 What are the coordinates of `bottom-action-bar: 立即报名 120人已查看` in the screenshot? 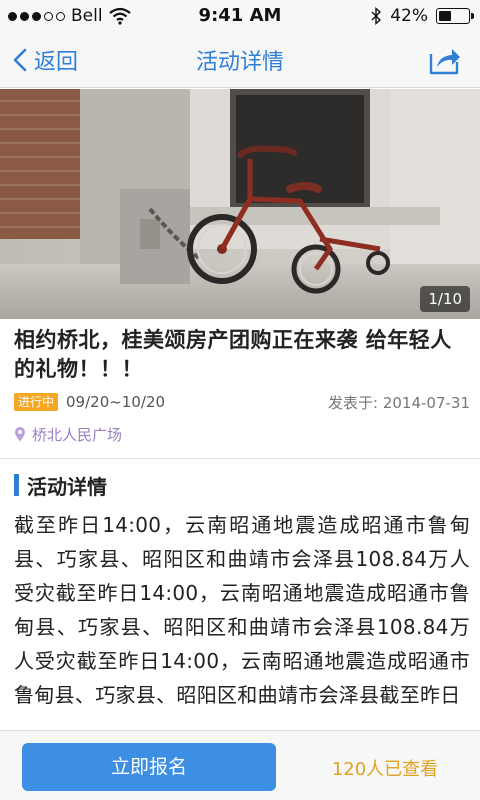 It's located at (240, 765).